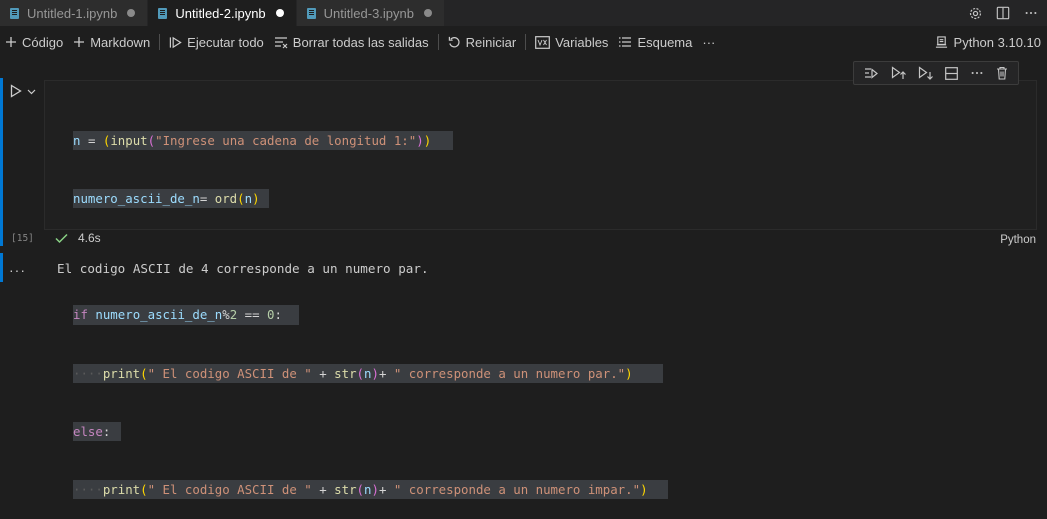 This screenshot has height=519, width=1047. I want to click on toolbar-more-button: ···, so click(708, 42).